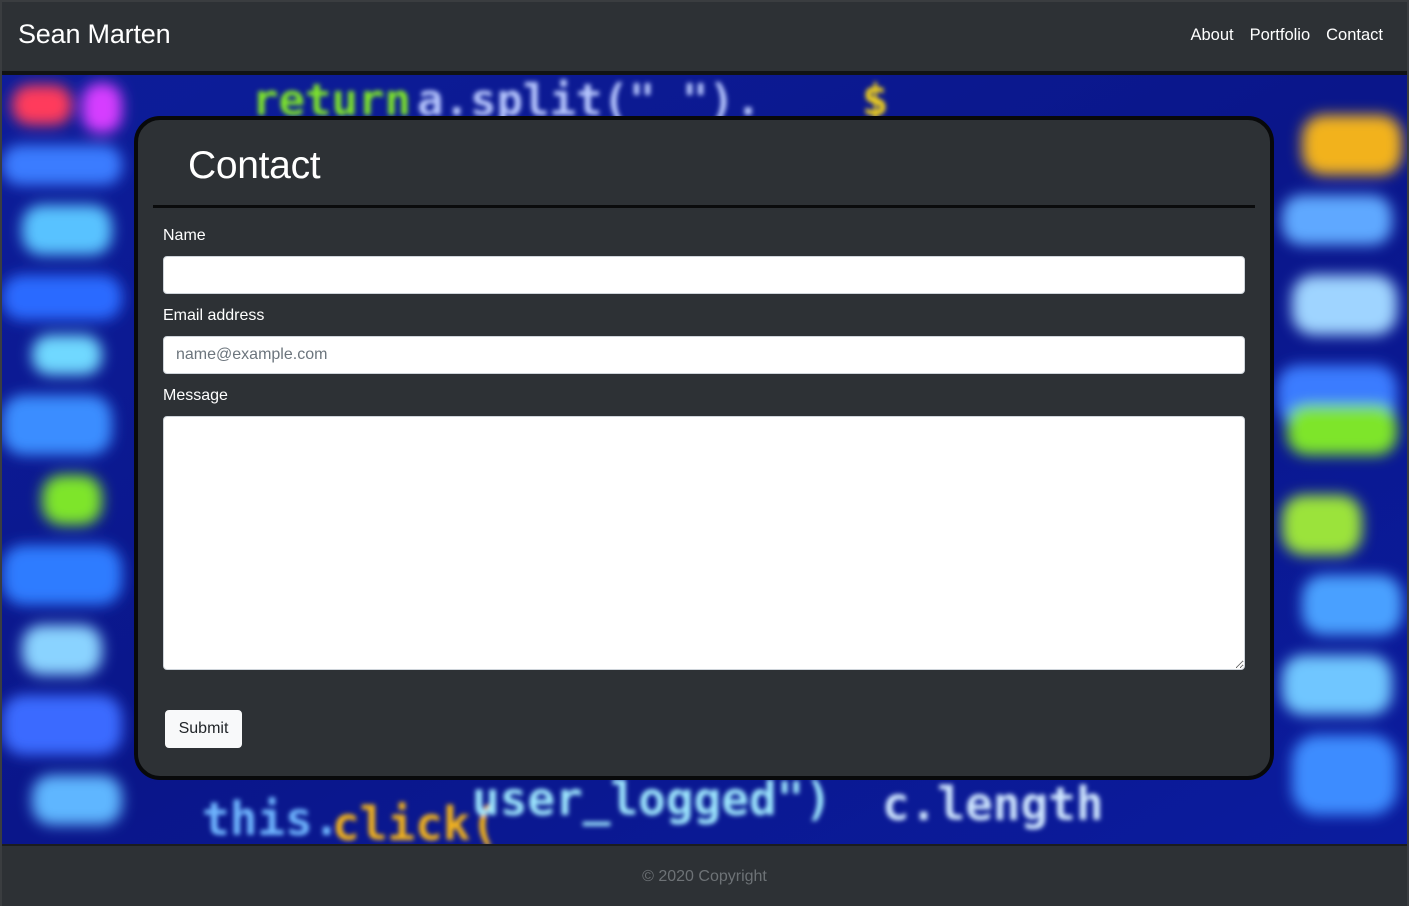 The height and width of the screenshot is (906, 1409). What do you see at coordinates (195, 395) in the screenshot?
I see `message-label: Message` at bounding box center [195, 395].